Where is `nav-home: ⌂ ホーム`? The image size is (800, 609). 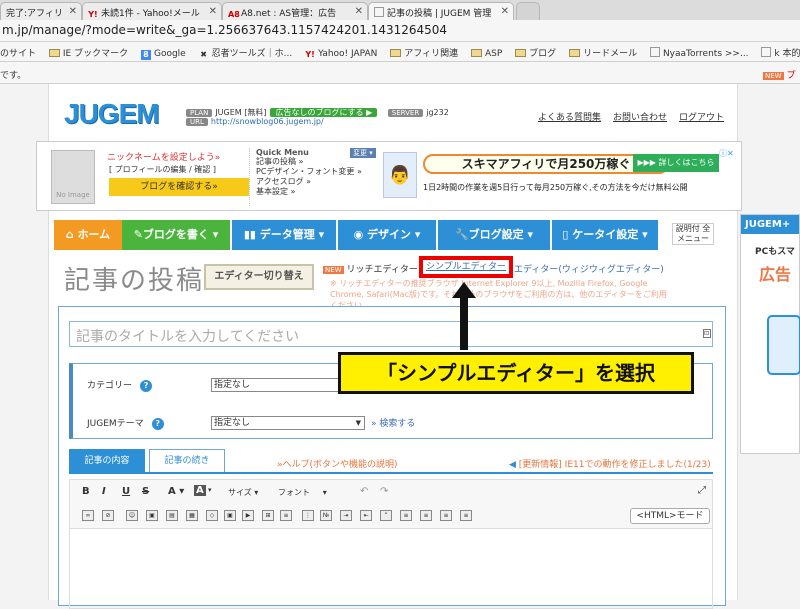
nav-home: ⌂ ホーム is located at coordinates (88, 235).